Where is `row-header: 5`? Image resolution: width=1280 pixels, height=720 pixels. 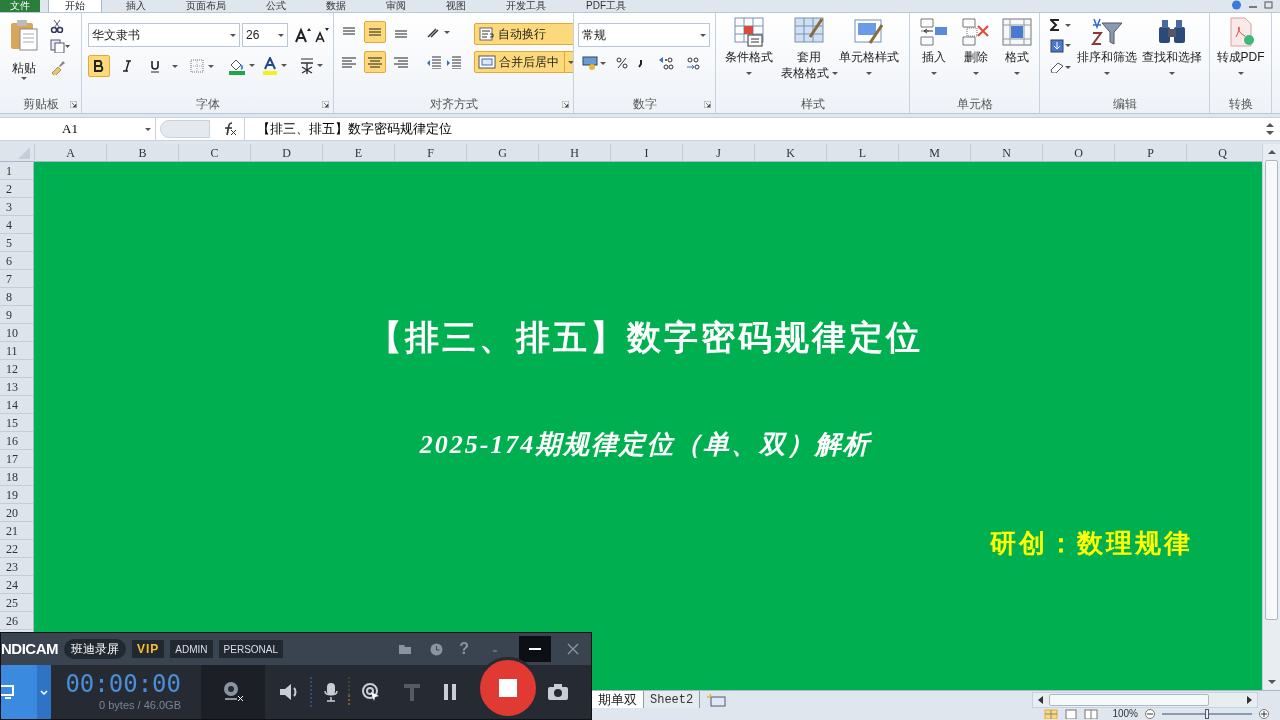
row-header: 5 is located at coordinates (16, 243).